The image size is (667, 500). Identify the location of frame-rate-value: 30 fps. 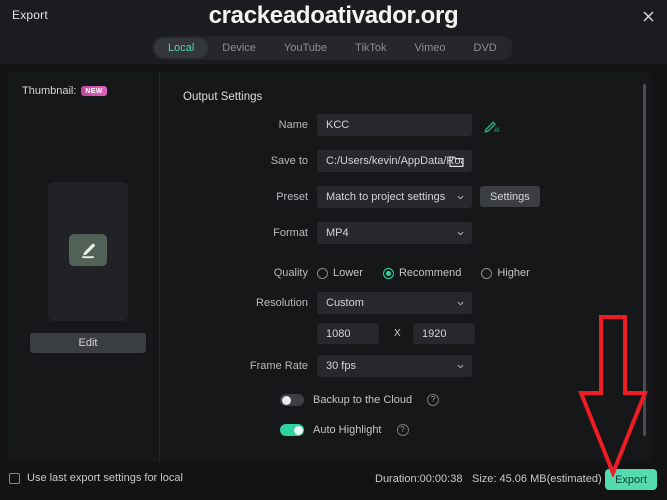
(341, 366).